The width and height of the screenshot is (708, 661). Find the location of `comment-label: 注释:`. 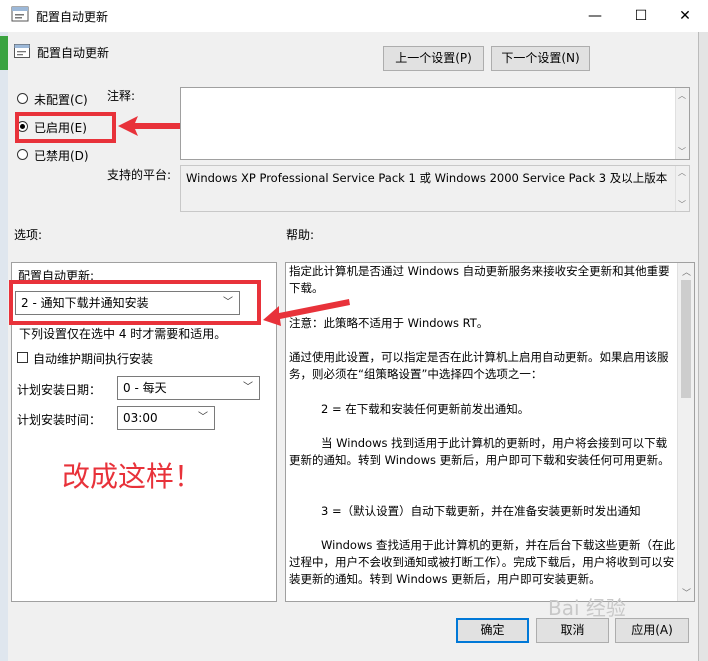

comment-label: 注释: is located at coordinates (121, 96).